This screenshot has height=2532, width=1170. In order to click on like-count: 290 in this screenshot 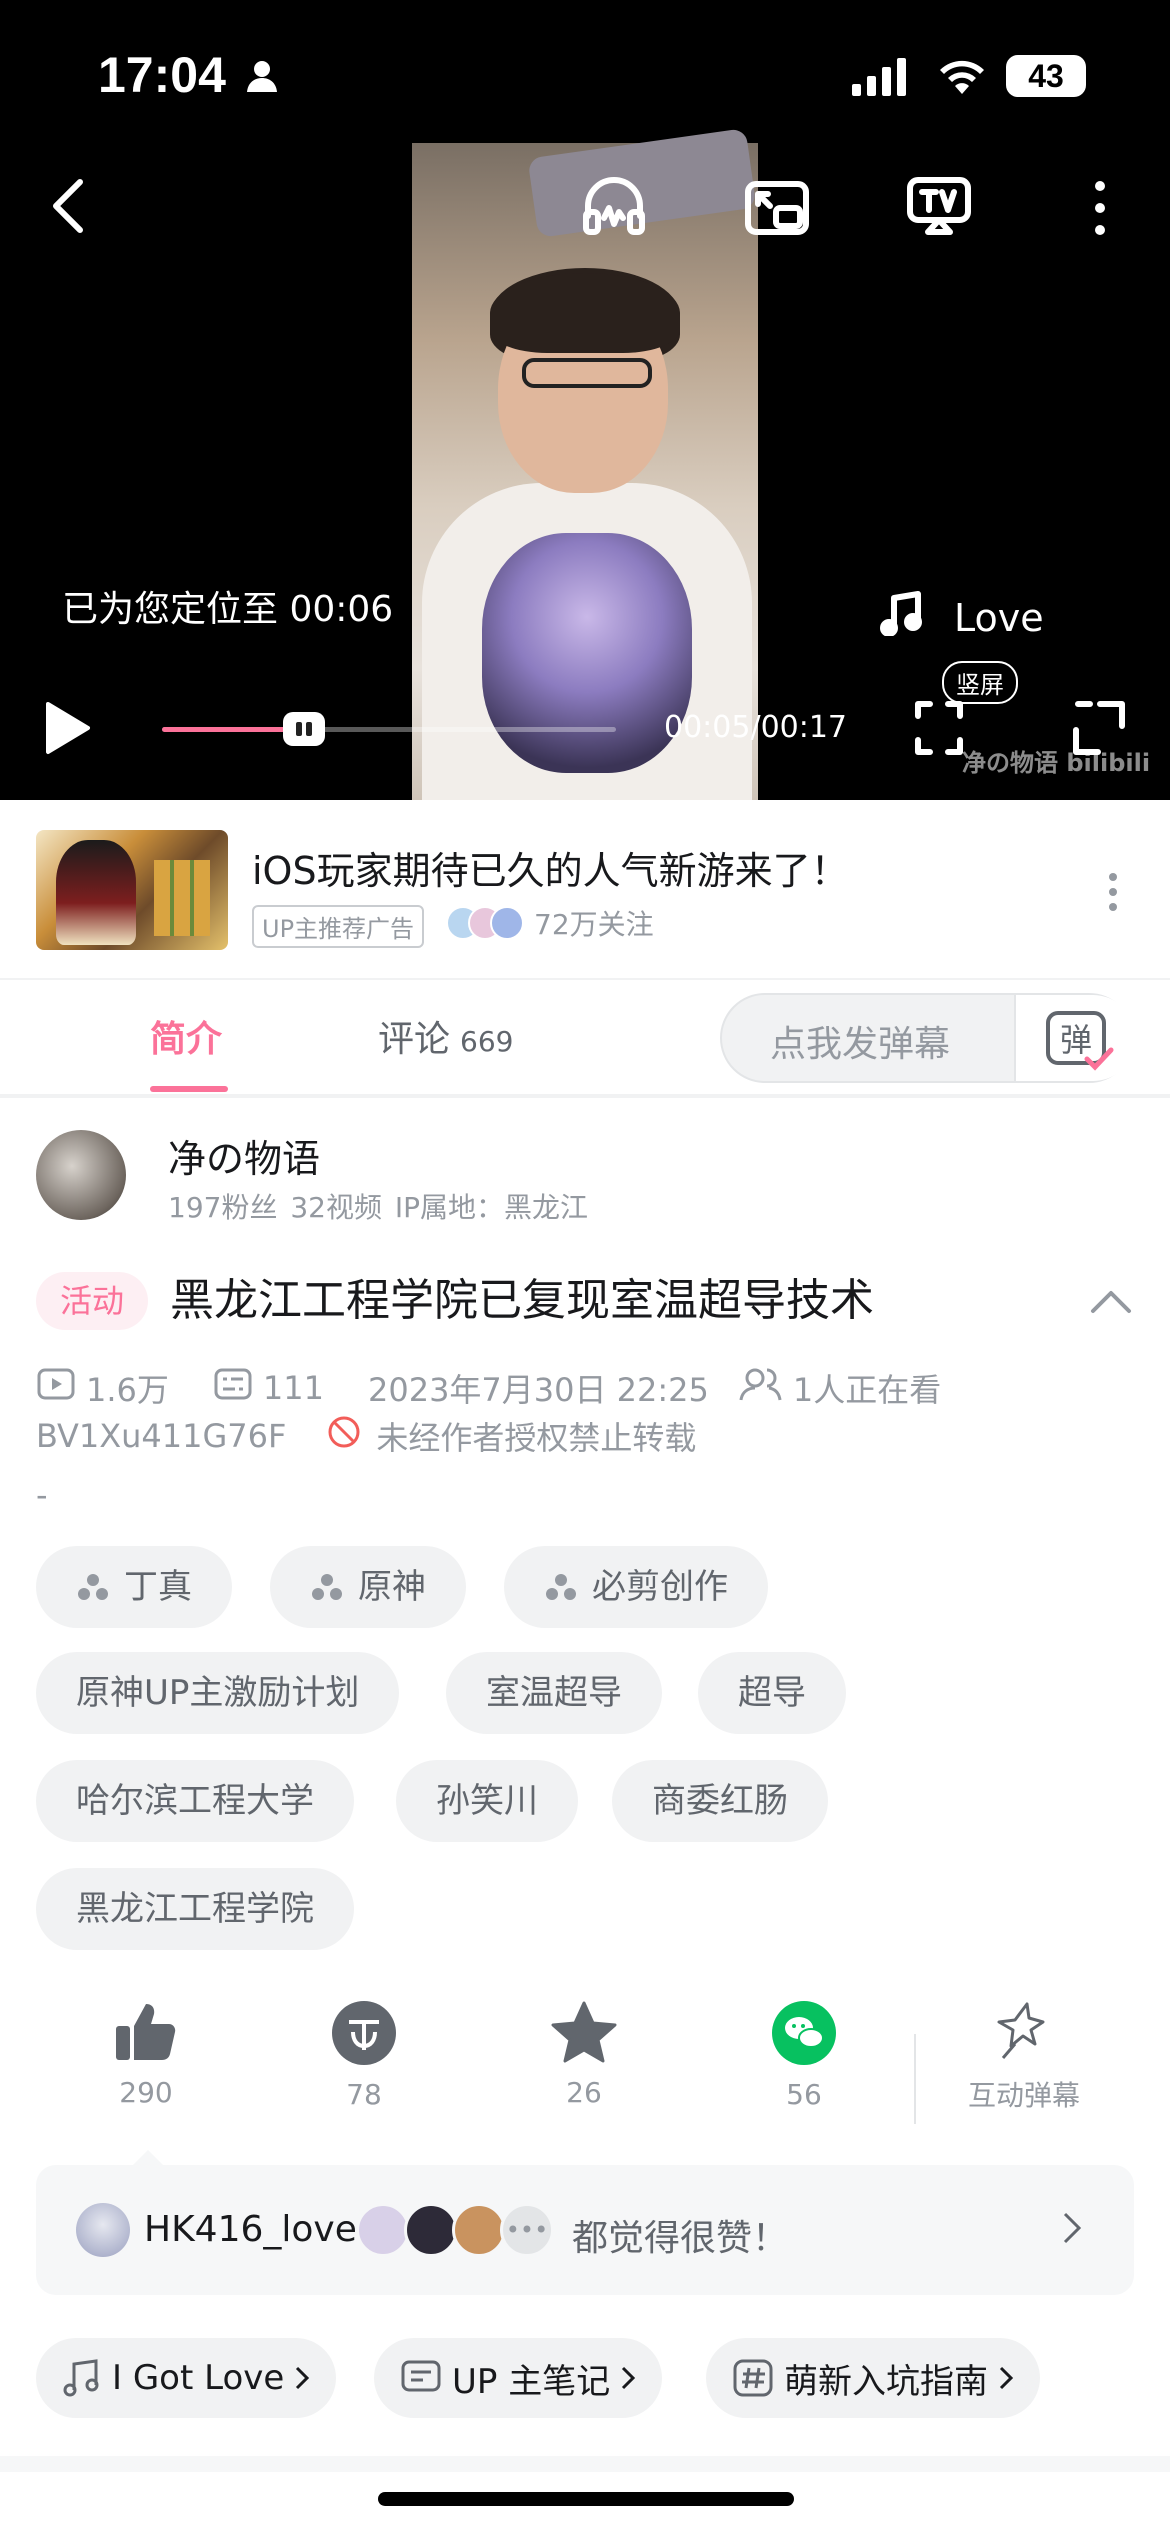, I will do `click(146, 2092)`.